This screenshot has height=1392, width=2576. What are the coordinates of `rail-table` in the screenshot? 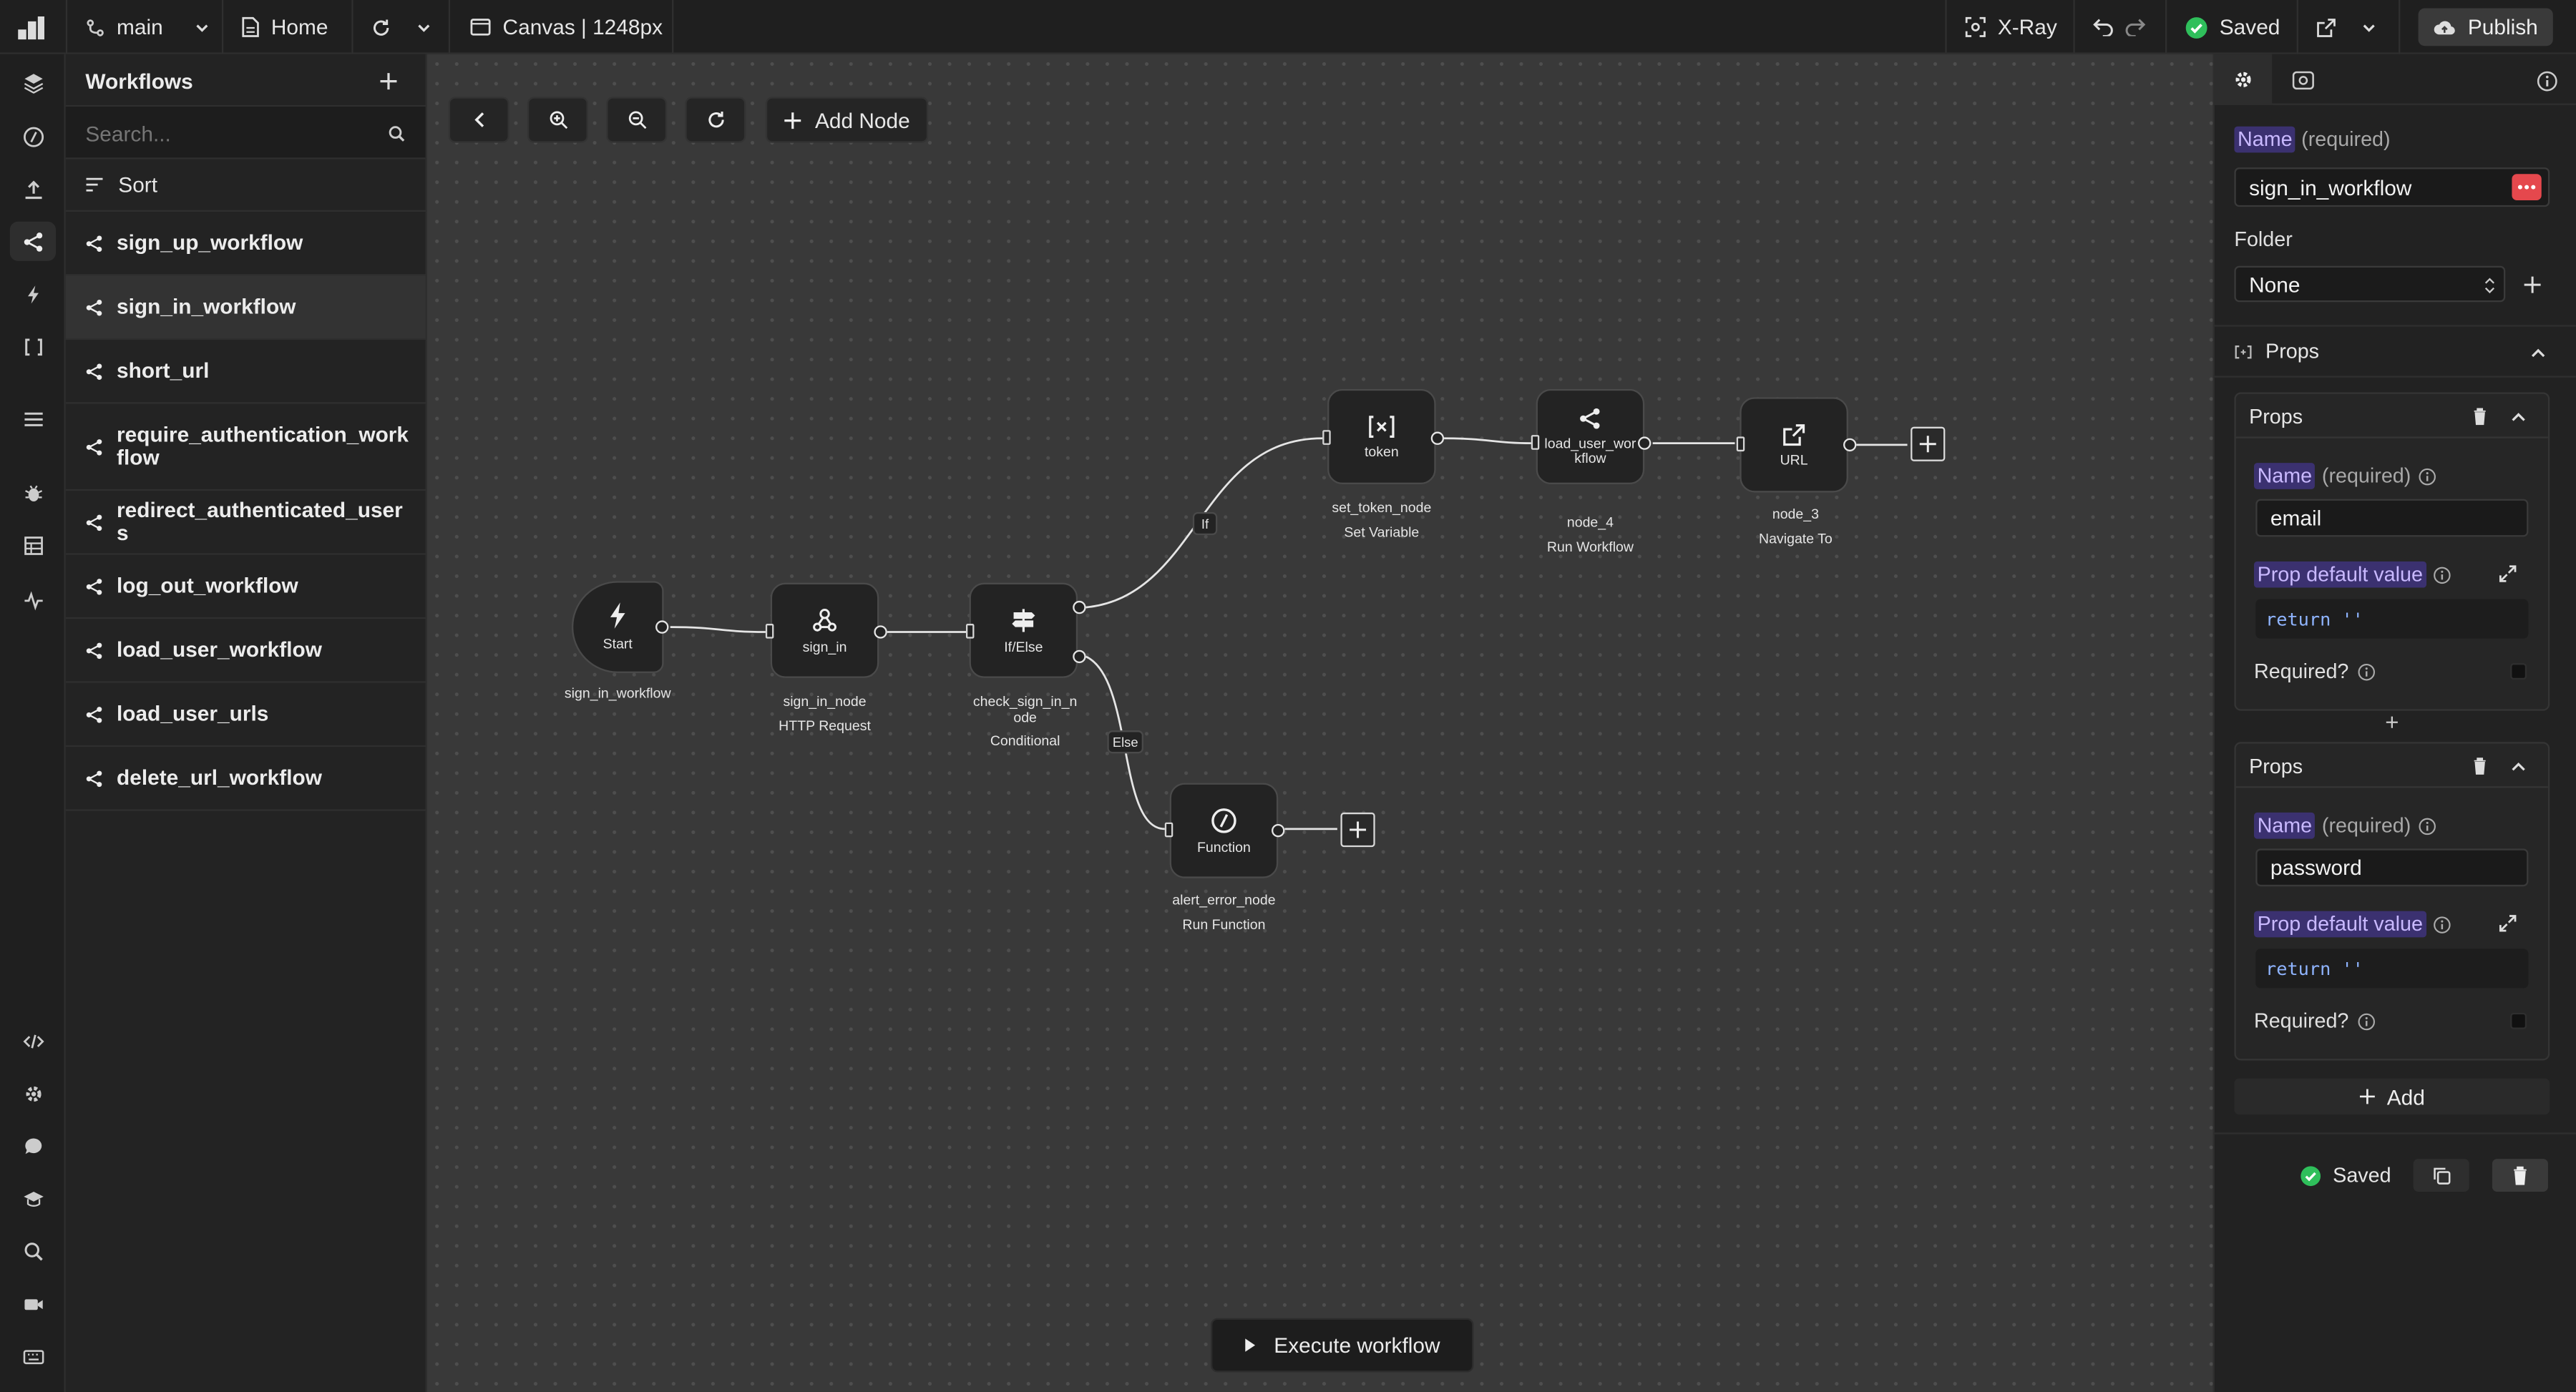 It's located at (33, 544).